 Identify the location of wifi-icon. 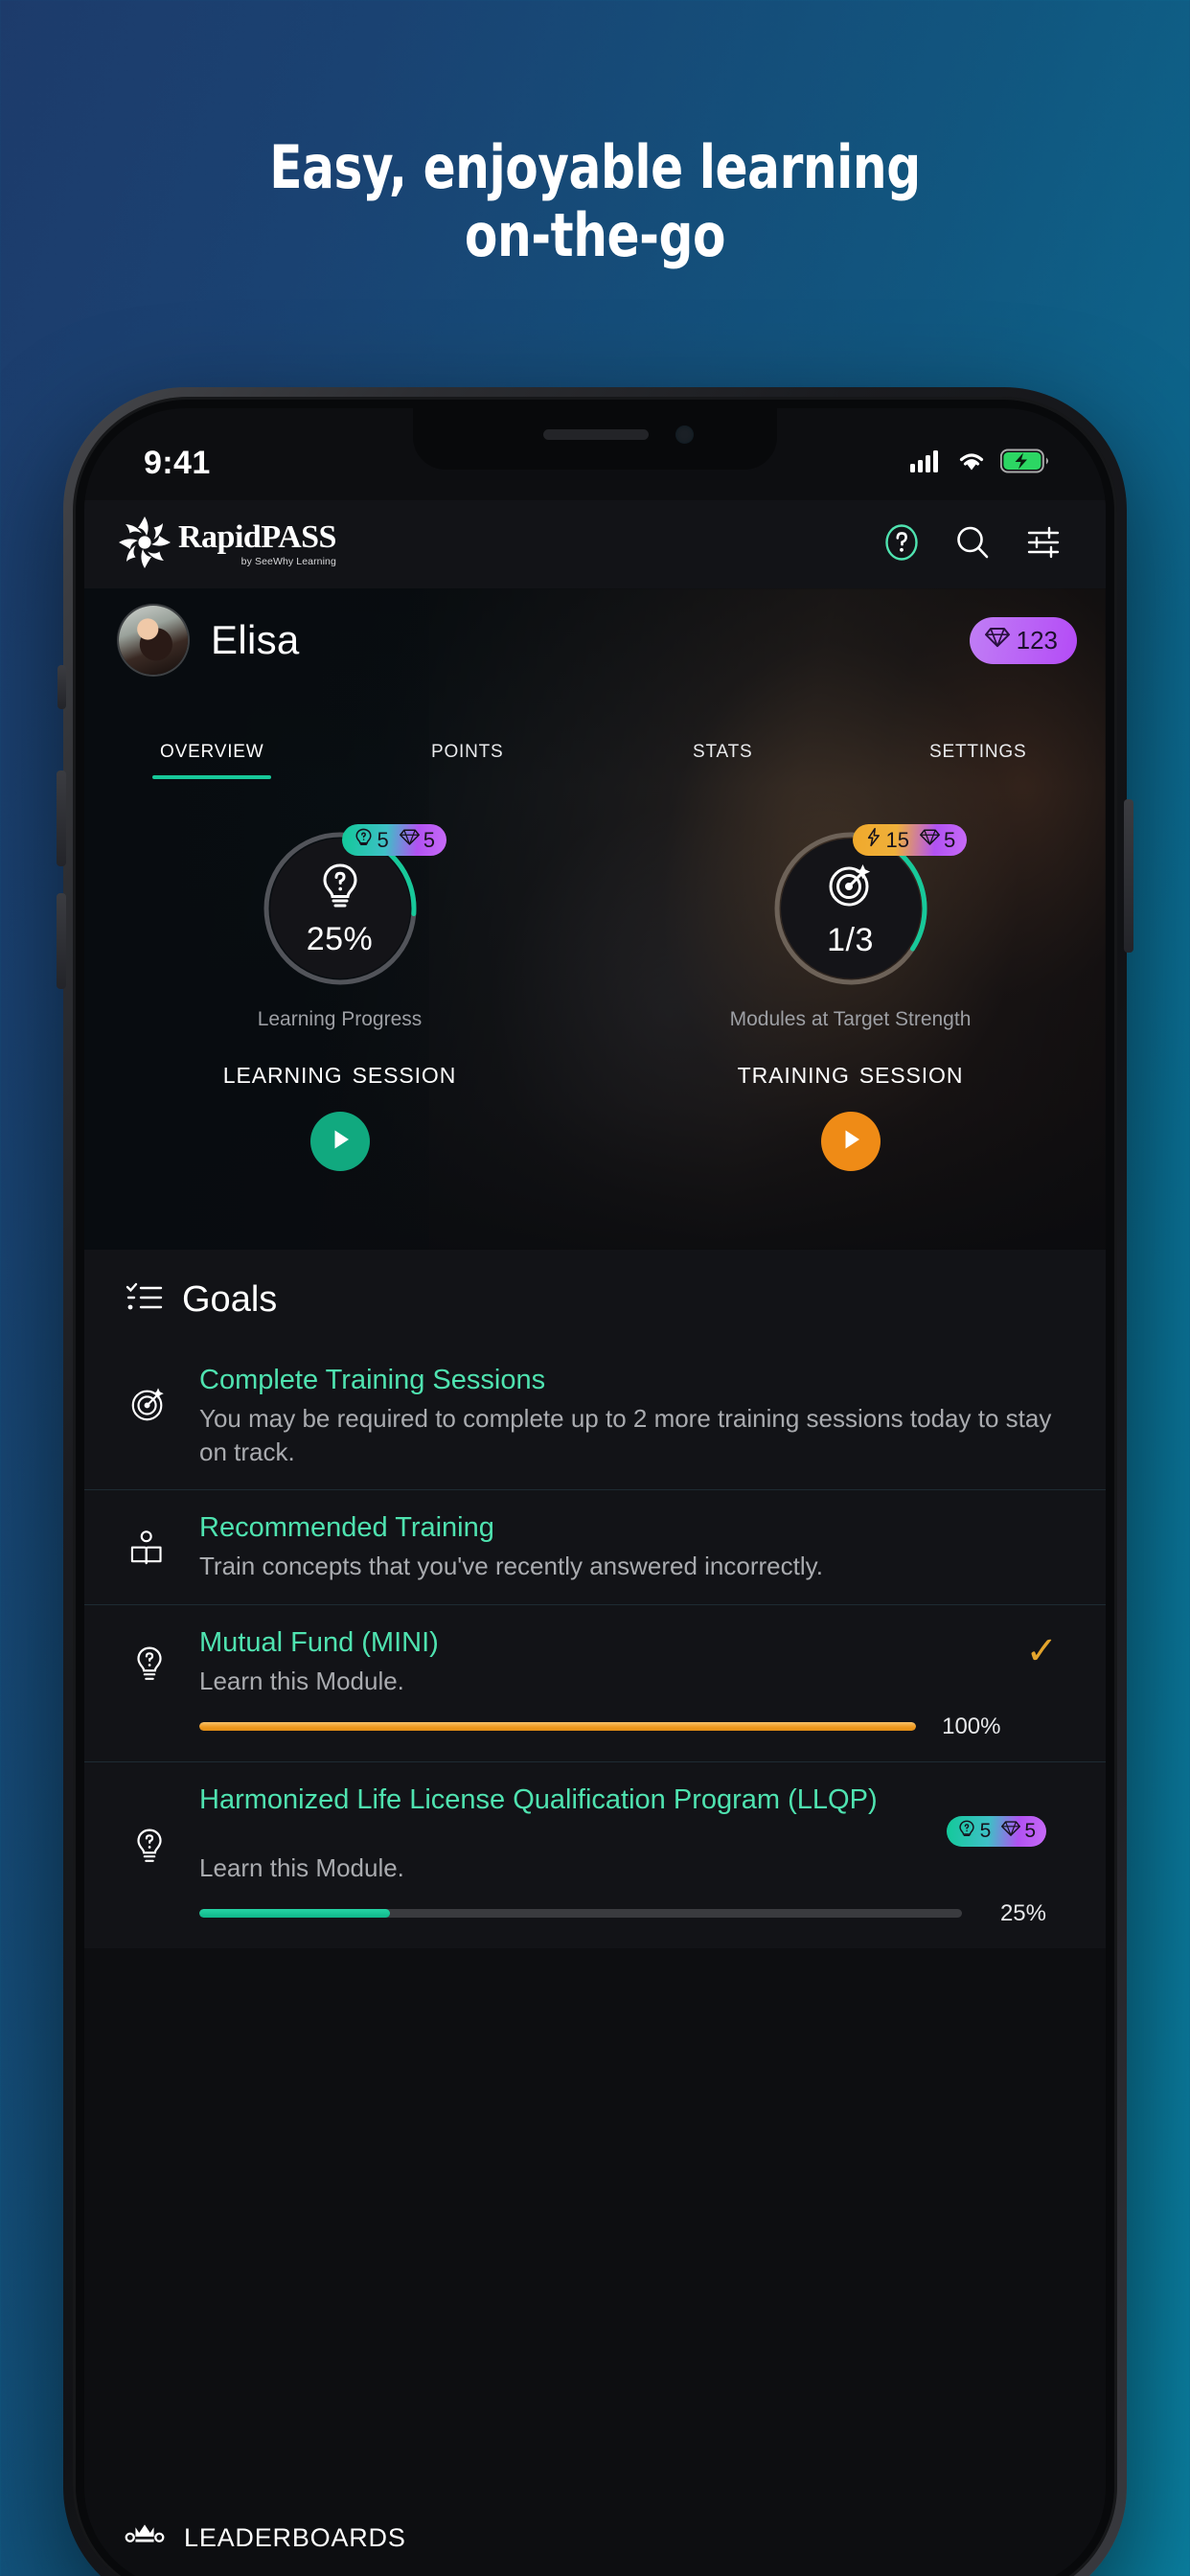
(972, 463).